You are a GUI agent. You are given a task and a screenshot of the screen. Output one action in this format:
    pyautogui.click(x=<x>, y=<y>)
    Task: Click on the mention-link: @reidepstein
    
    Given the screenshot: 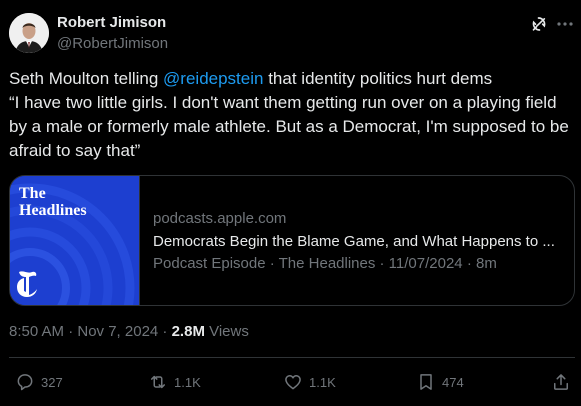 What is the action you would take?
    pyautogui.click(x=213, y=78)
    